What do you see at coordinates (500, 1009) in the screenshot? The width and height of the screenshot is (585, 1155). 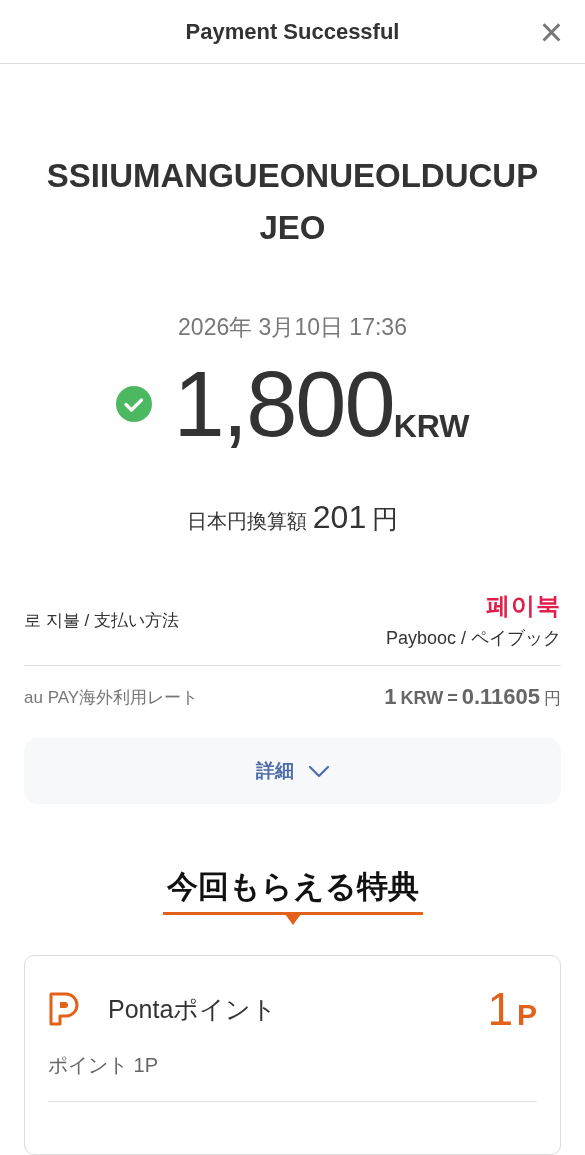 I see `points-value: 1` at bounding box center [500, 1009].